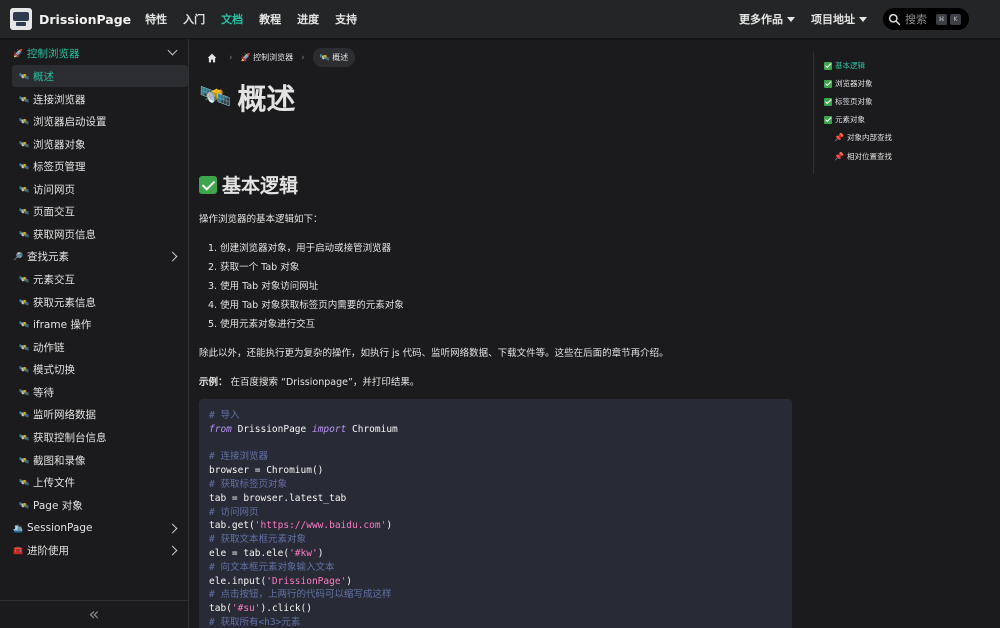 The height and width of the screenshot is (628, 1000). Describe the element at coordinates (59, 166) in the screenshot. I see `sidebar-item-label: 标签页管理` at that location.